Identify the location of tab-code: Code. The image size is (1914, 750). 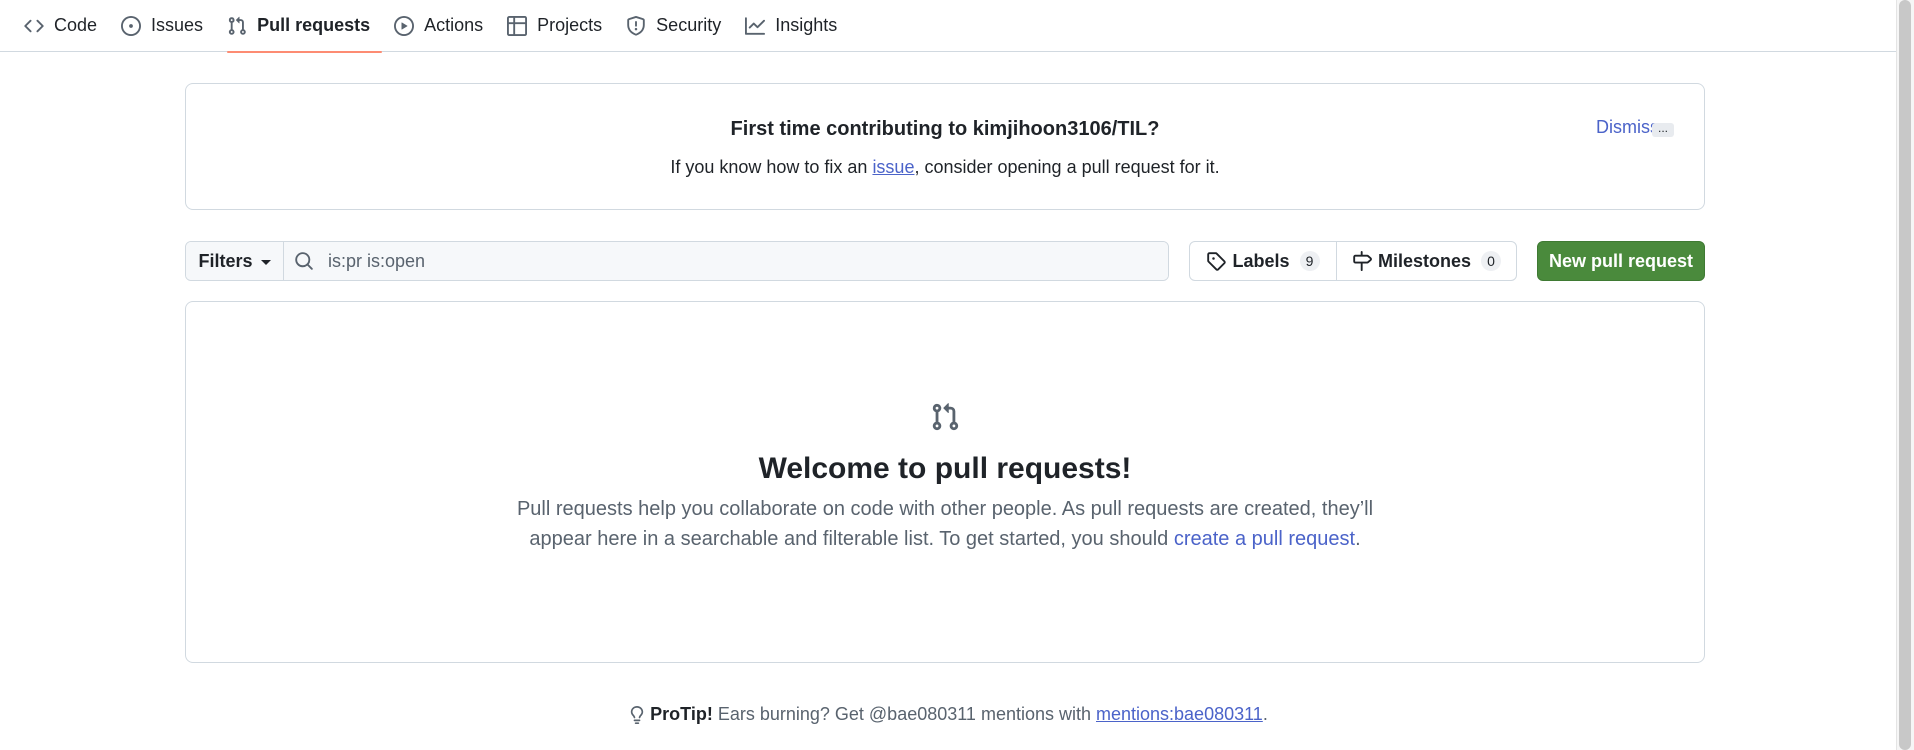
(60, 26).